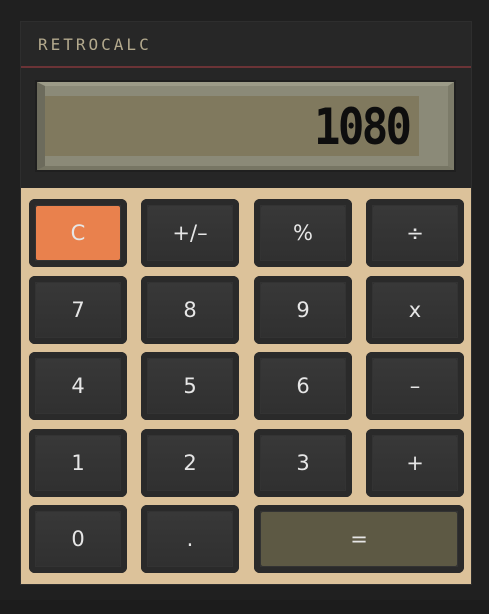  I want to click on digit-5-button: 5, so click(190, 386).